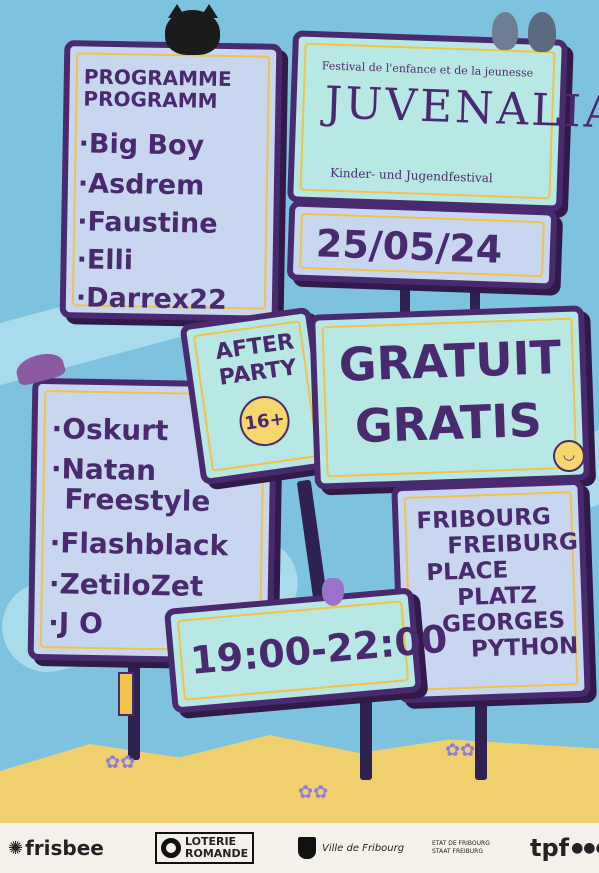  Describe the element at coordinates (550, 848) in the screenshot. I see `tpf-label: tpf` at that location.